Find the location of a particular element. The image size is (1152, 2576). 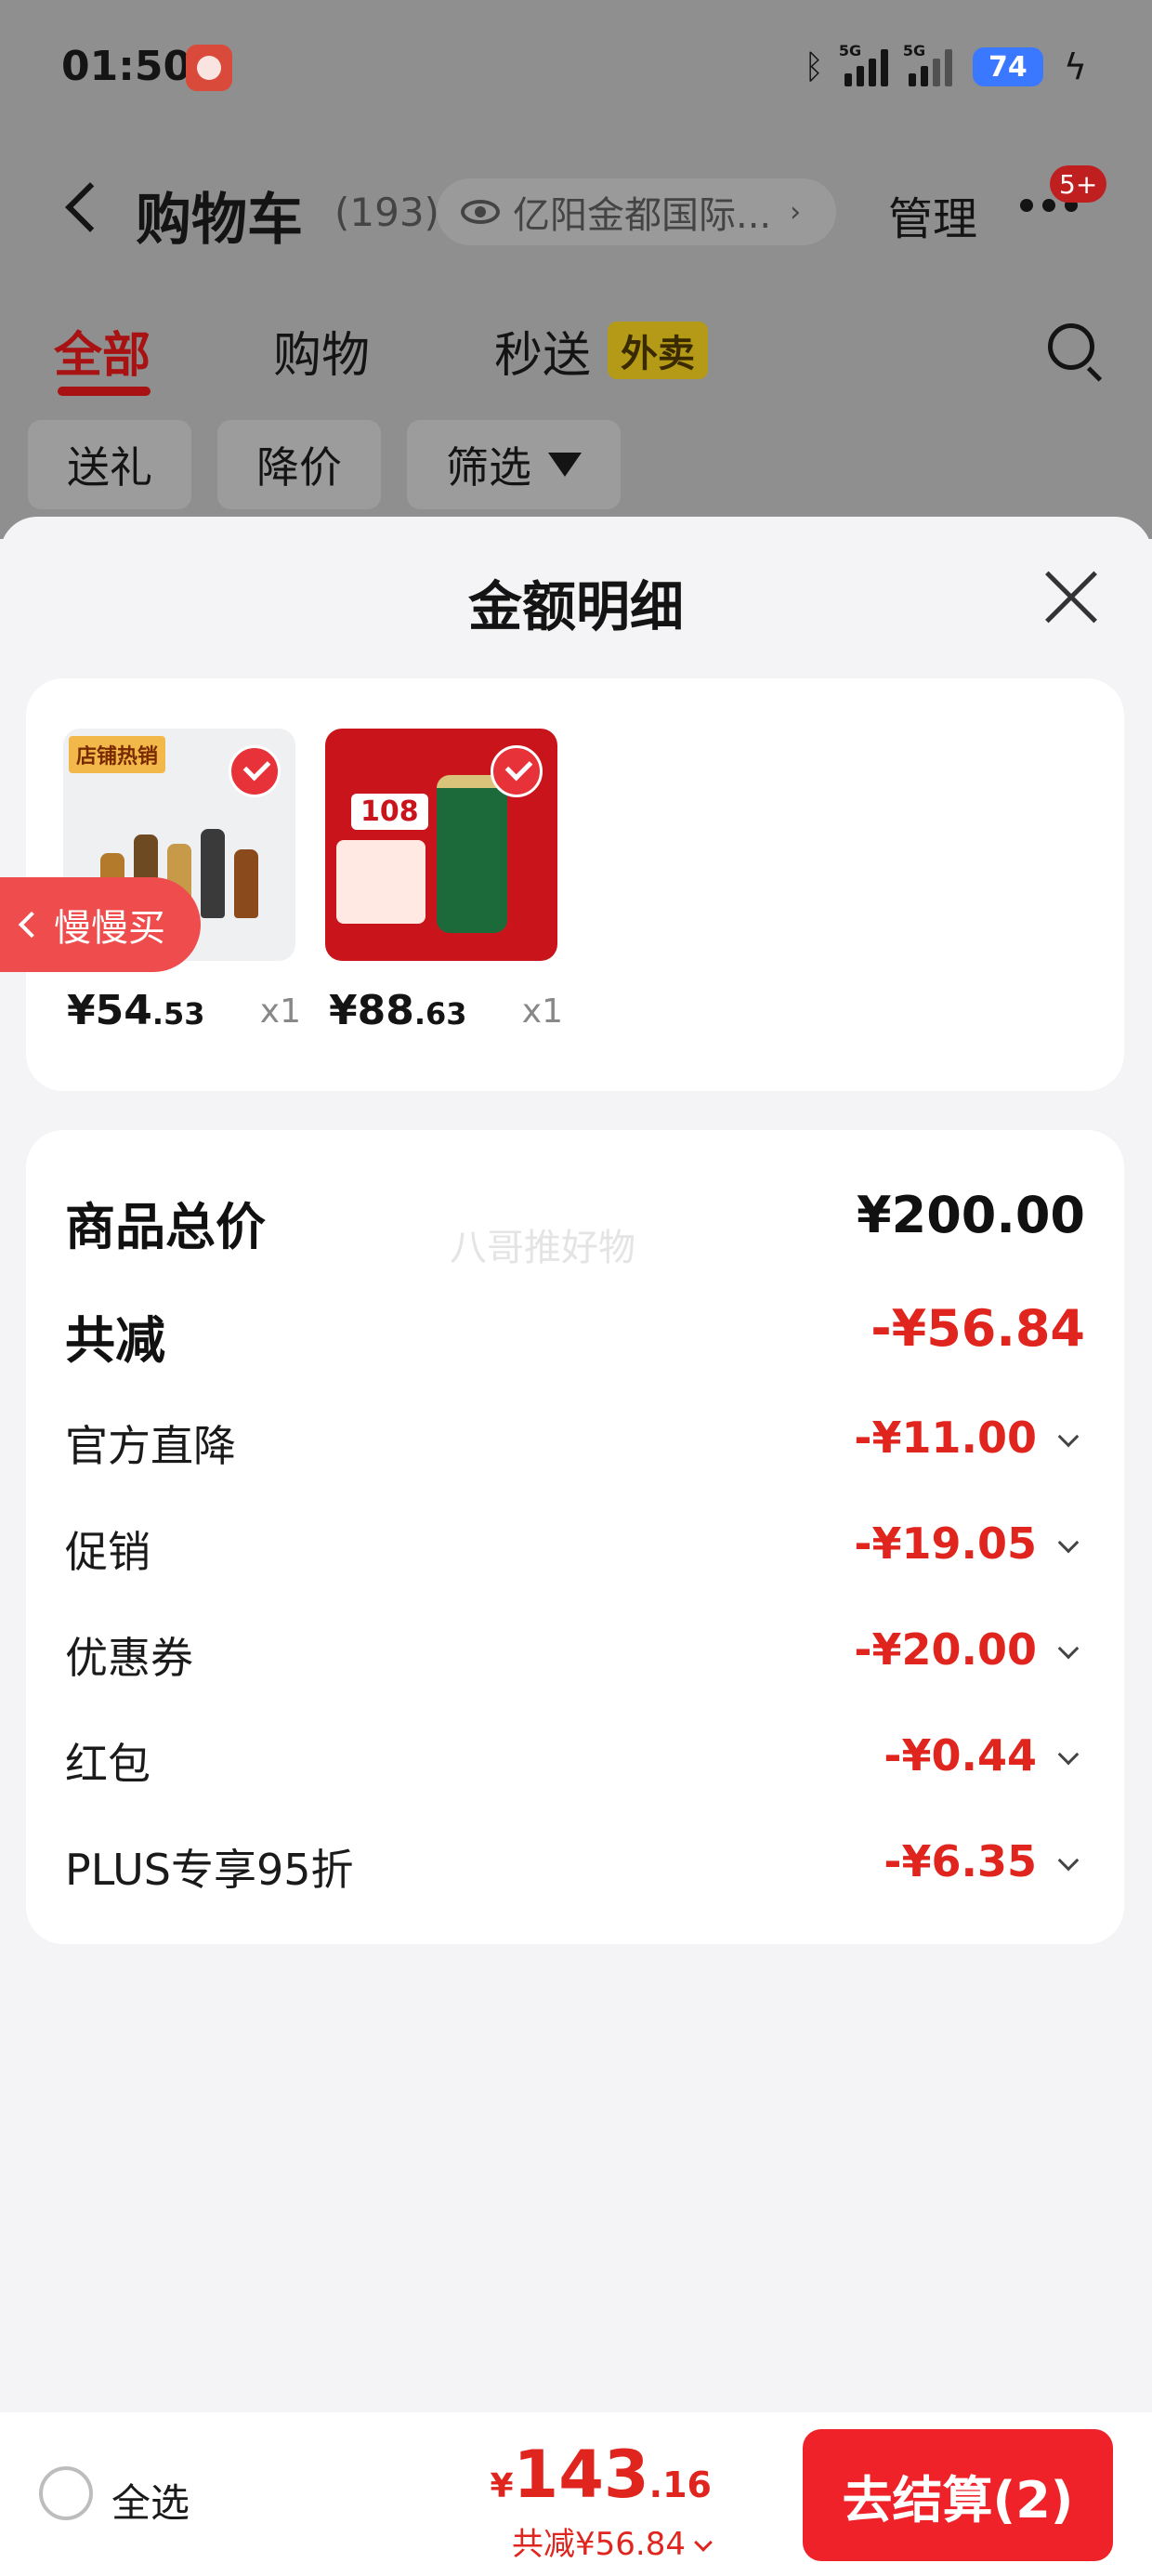

cart-header: 购物车 (193) 亿阳金都国际... › 管理 5+ is located at coordinates (576, 213).